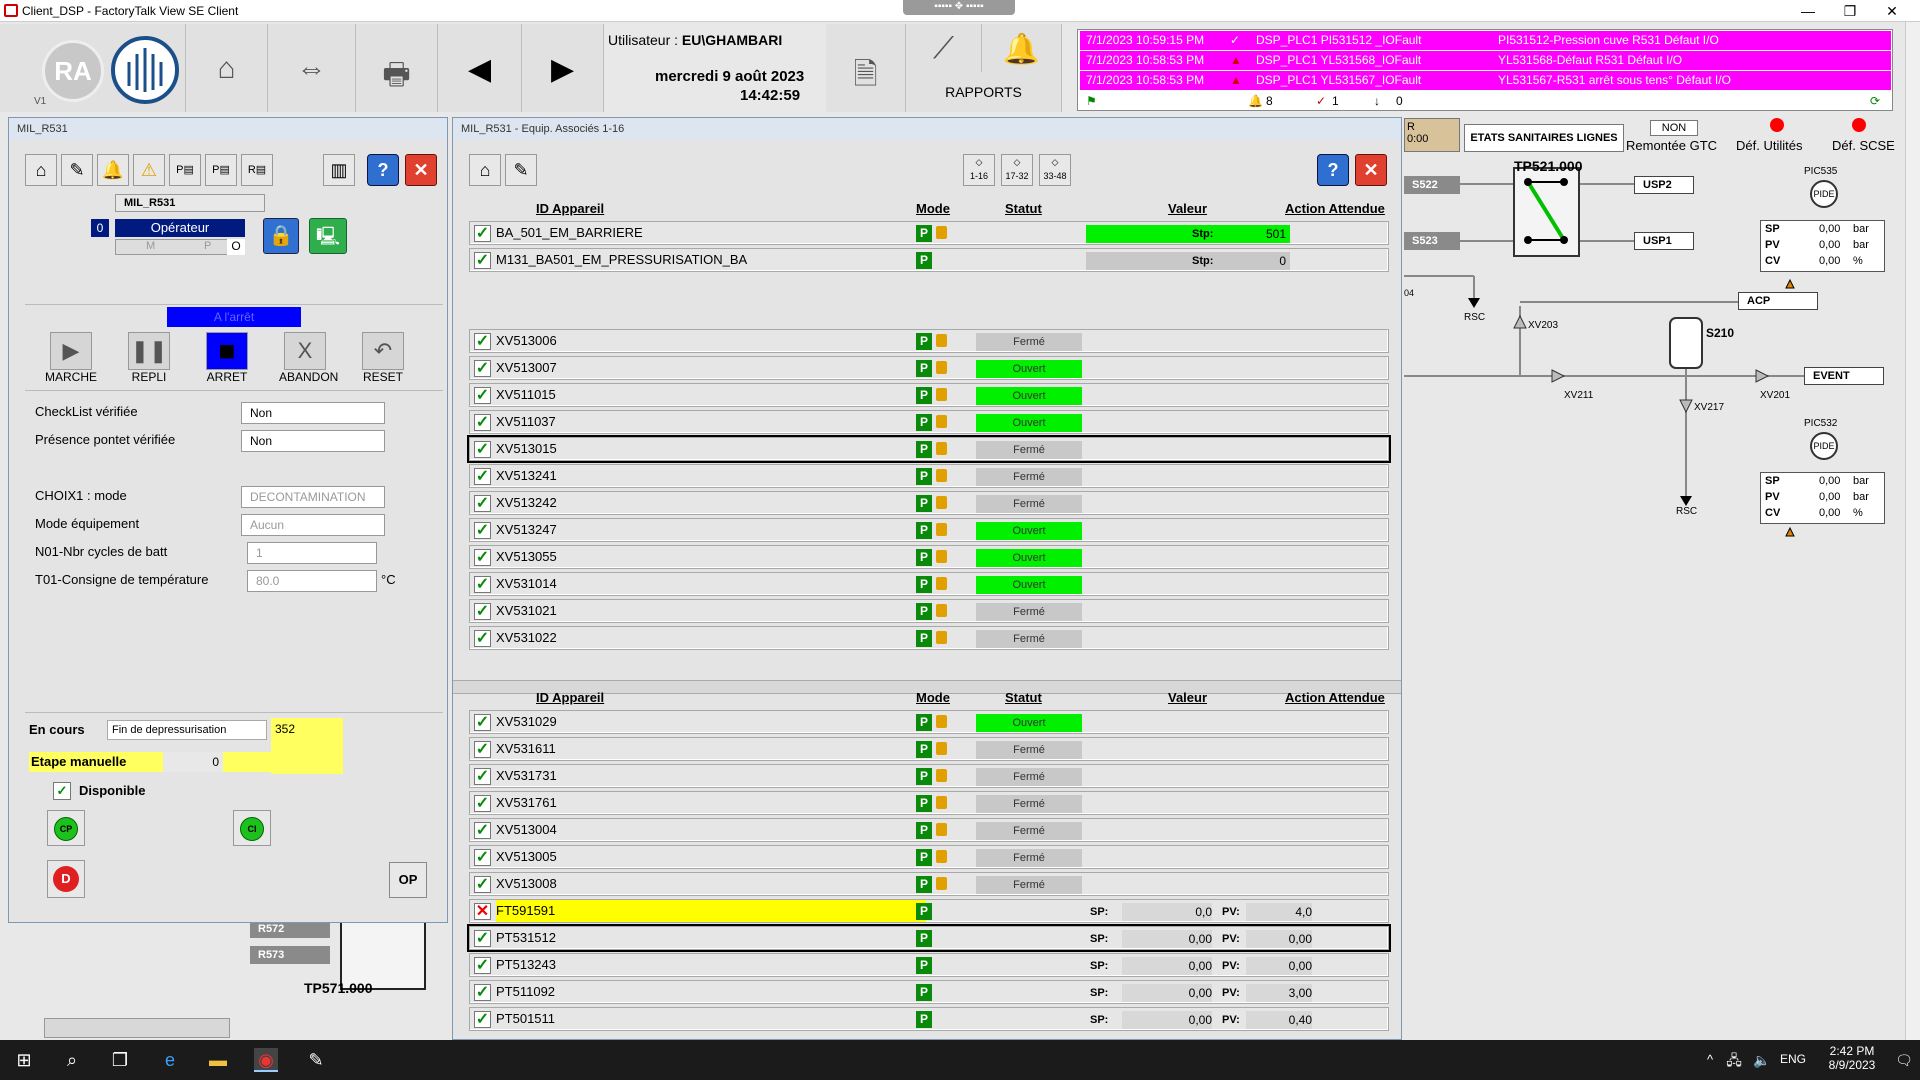  I want to click on warning-tool-button: ⚠, so click(149, 170).